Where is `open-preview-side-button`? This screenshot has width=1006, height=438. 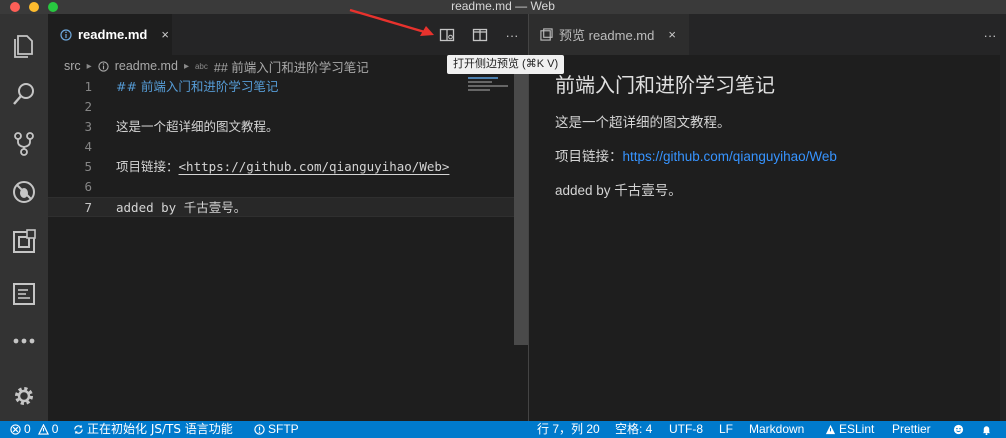 open-preview-side-button is located at coordinates (447, 35).